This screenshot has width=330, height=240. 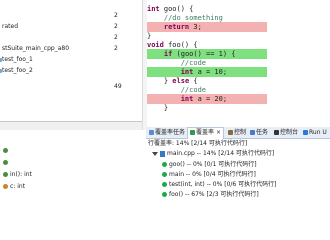 What do you see at coordinates (168, 27) in the screenshot?
I see `code-keyword: return` at bounding box center [168, 27].